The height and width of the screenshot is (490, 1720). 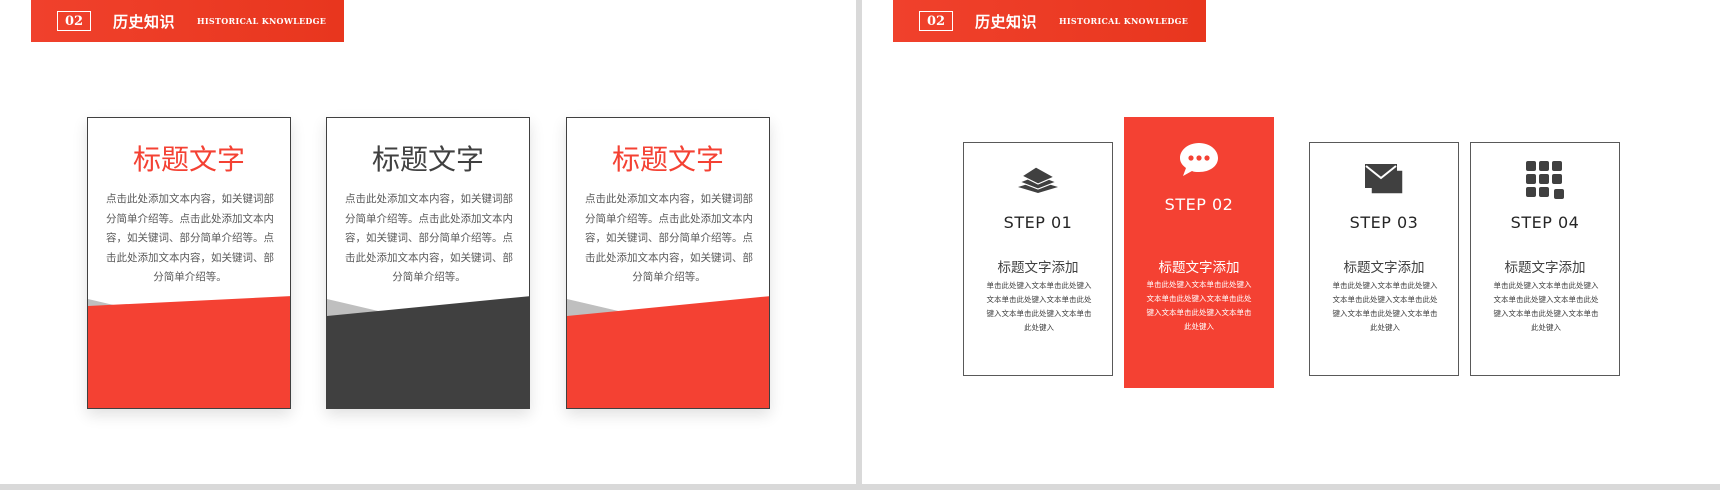 What do you see at coordinates (1545, 180) in the screenshot?
I see `grid-apps-icon` at bounding box center [1545, 180].